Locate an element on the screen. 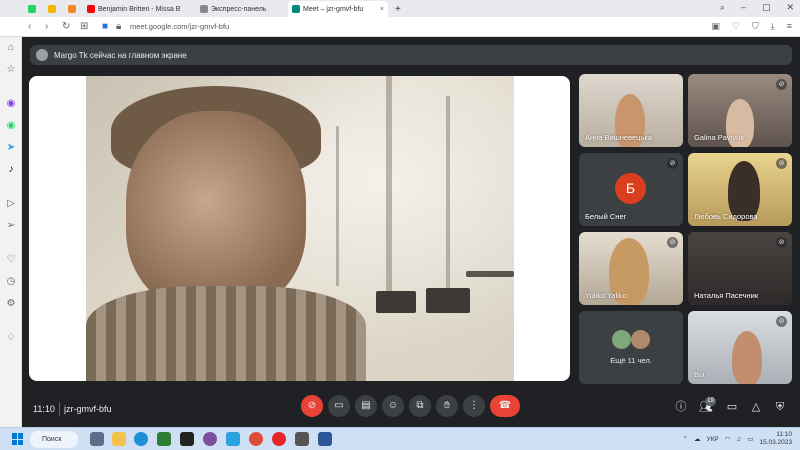  participant-tile: ⊘ Наталья Пасечник is located at coordinates (740, 268).